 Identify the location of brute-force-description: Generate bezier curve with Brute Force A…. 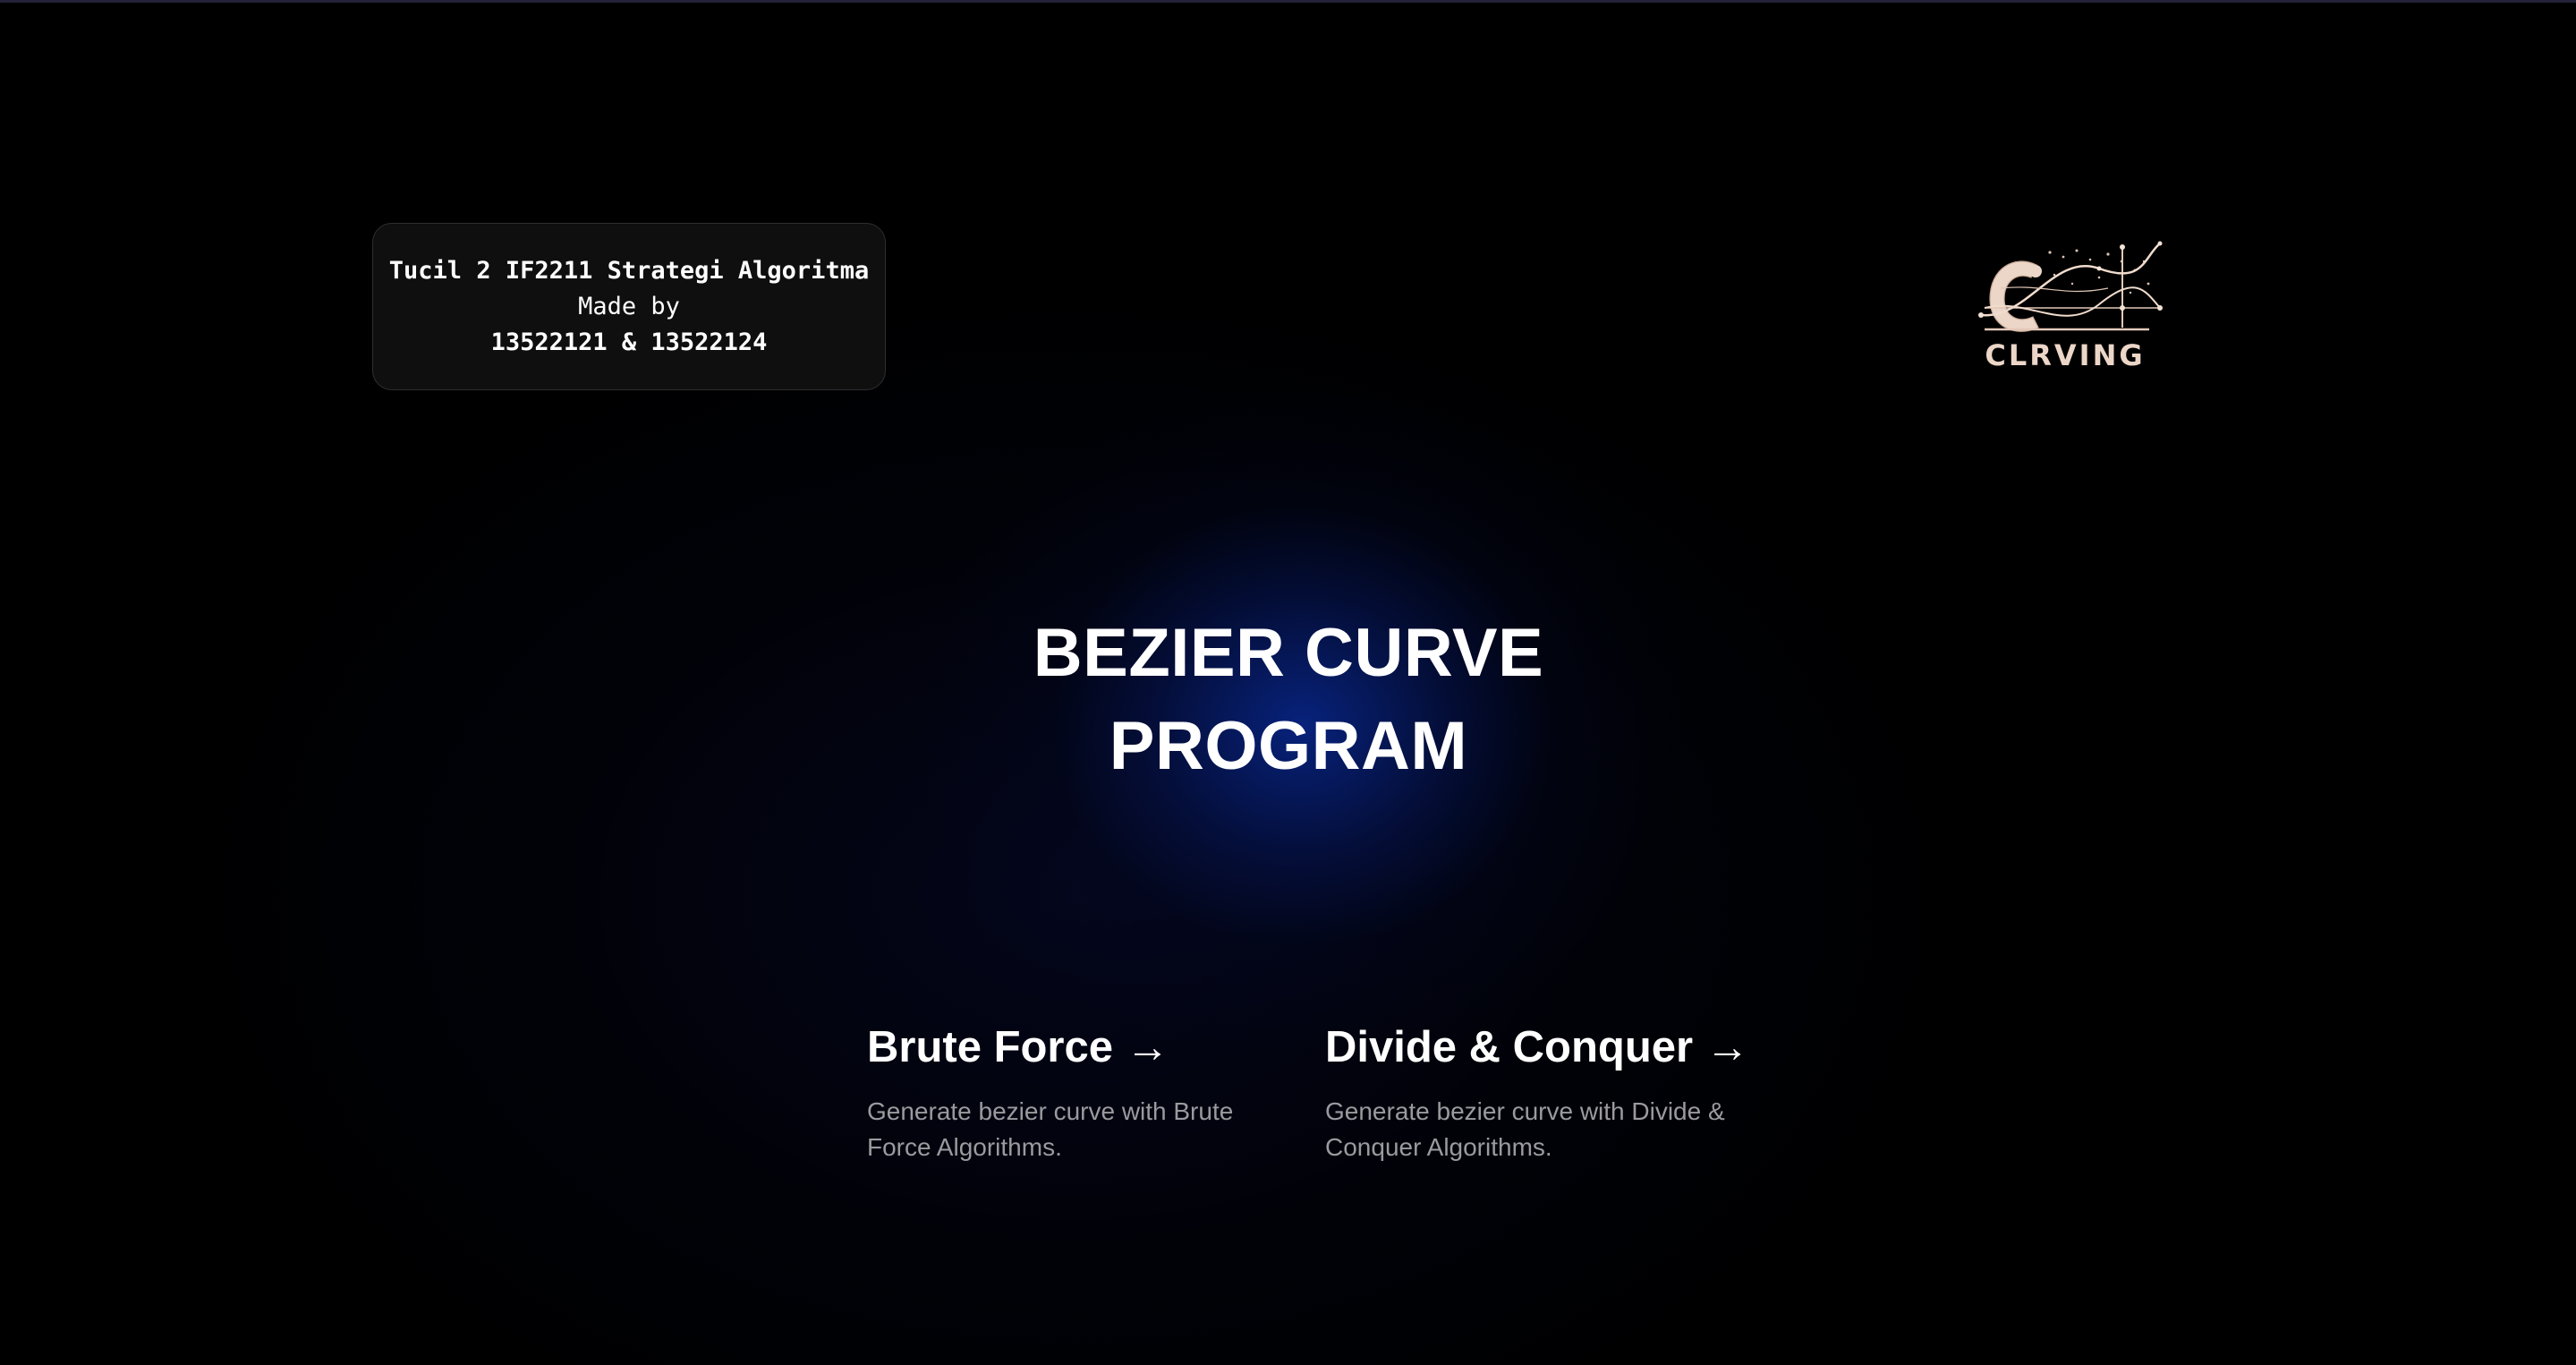
(1050, 1129).